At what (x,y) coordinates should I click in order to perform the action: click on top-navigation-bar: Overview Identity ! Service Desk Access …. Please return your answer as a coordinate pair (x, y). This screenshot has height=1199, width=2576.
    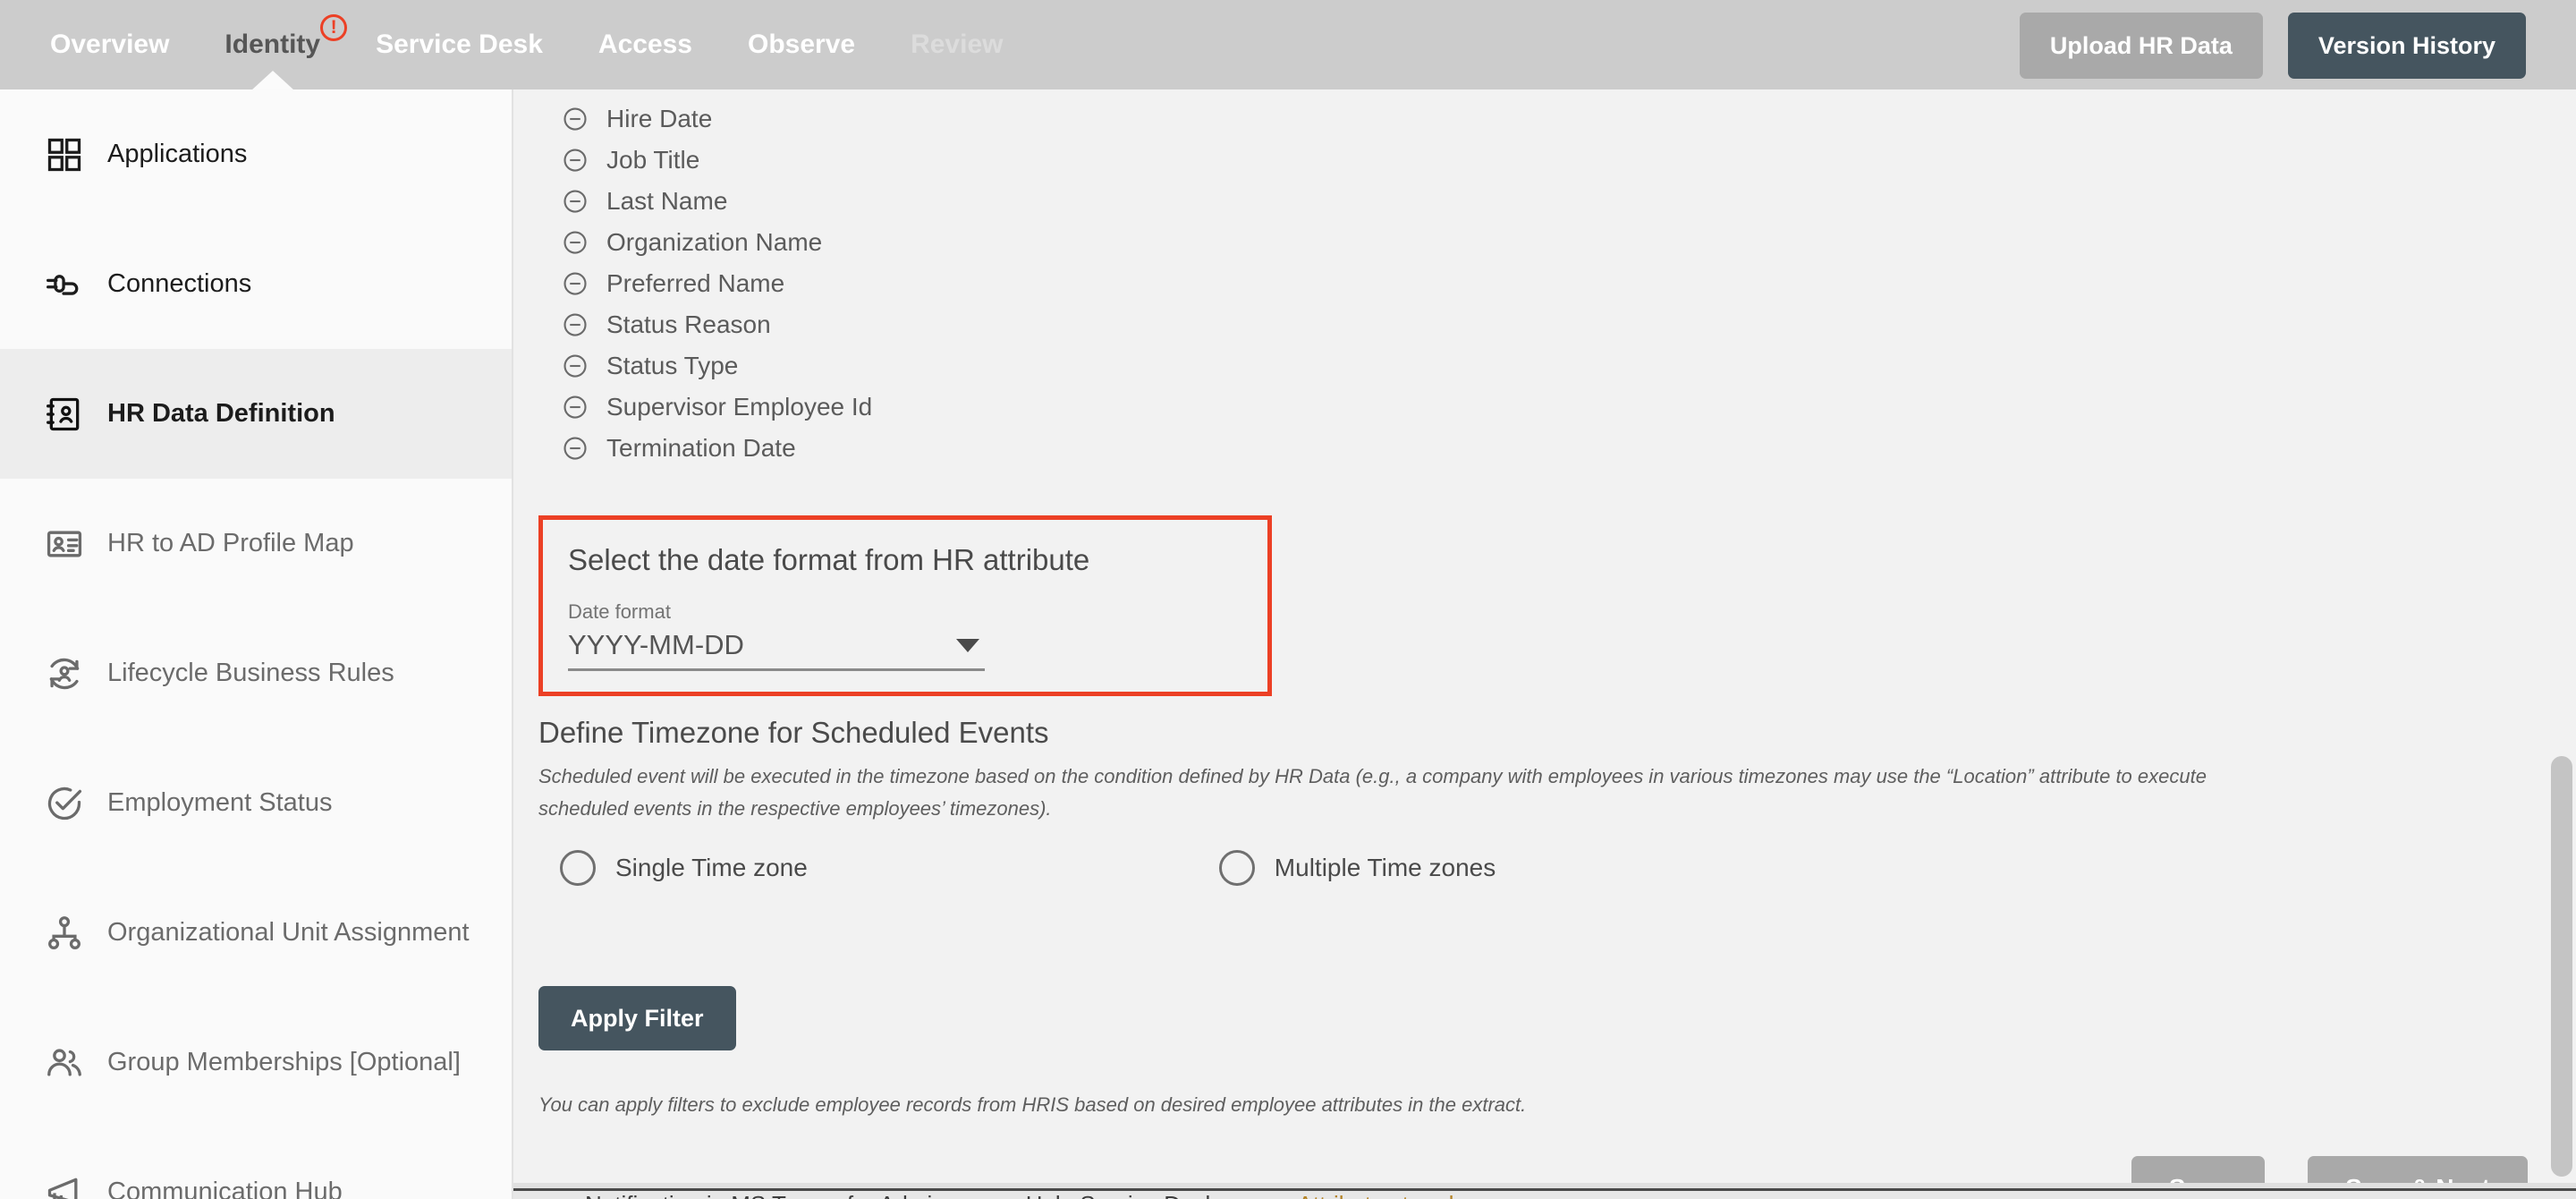
    Looking at the image, I should click on (1288, 45).